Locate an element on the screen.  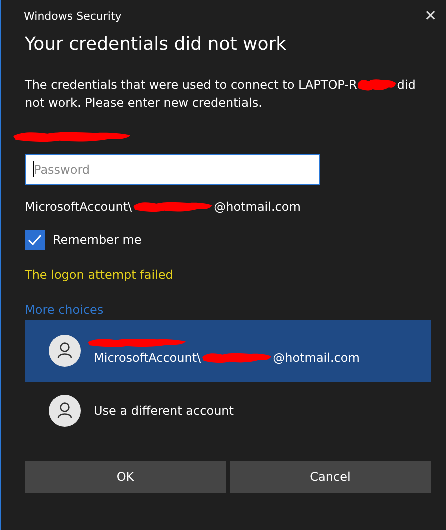
check-icon is located at coordinates (35, 240).